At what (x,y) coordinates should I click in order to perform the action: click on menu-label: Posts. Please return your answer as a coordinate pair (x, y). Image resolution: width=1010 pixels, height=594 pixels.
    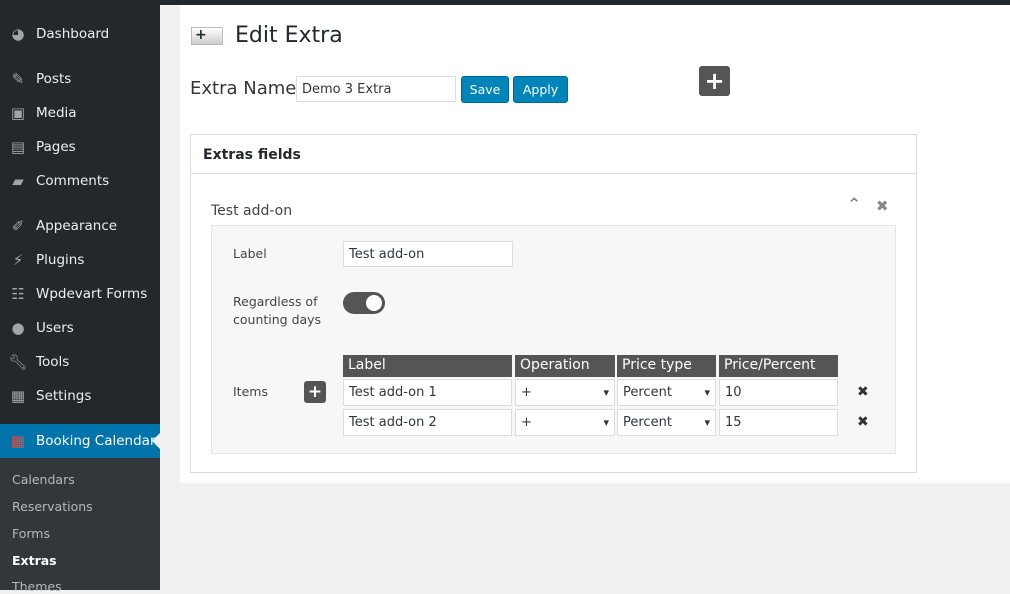
    Looking at the image, I should click on (54, 79).